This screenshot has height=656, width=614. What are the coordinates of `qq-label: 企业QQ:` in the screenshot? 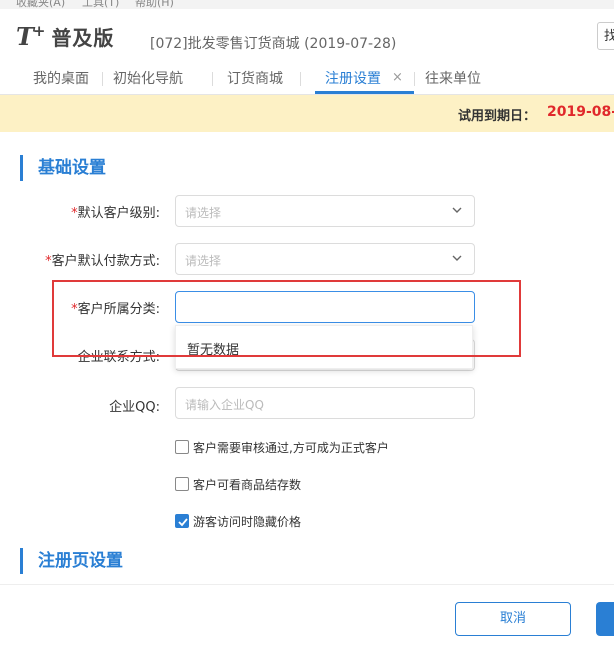 It's located at (134, 407).